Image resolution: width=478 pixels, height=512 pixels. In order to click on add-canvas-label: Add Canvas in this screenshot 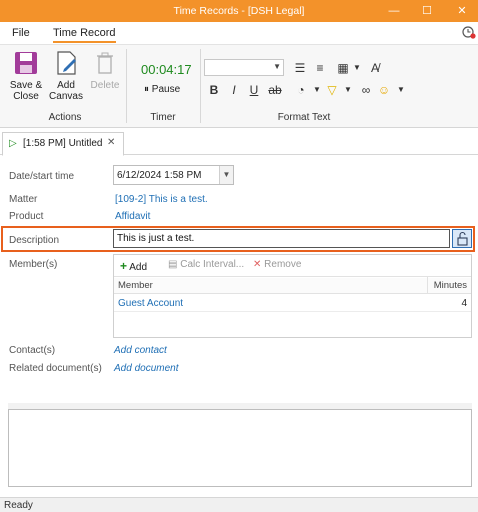, I will do `click(66, 91)`.